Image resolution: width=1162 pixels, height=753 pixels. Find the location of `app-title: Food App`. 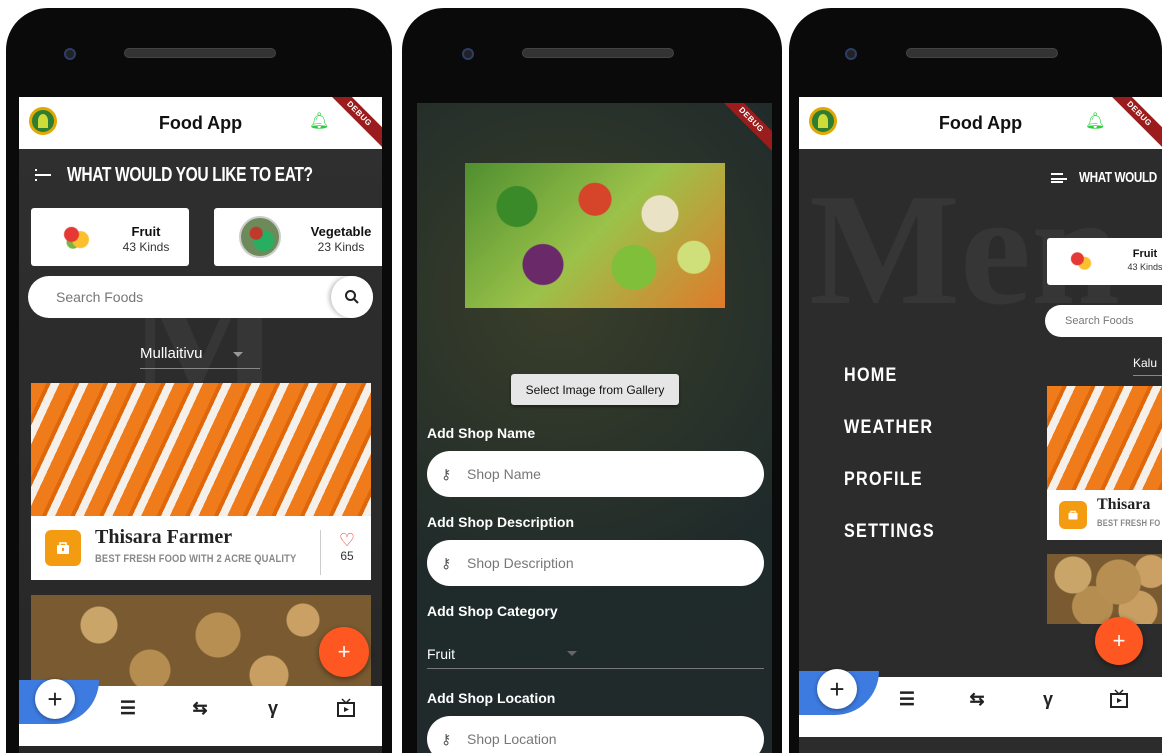

app-title: Food App is located at coordinates (980, 122).